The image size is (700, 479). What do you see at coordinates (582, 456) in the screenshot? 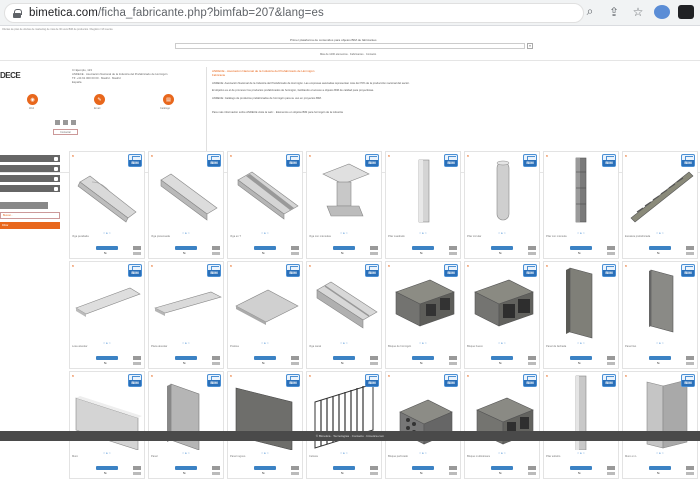
I see `product-name: Pilar esbelto` at bounding box center [582, 456].